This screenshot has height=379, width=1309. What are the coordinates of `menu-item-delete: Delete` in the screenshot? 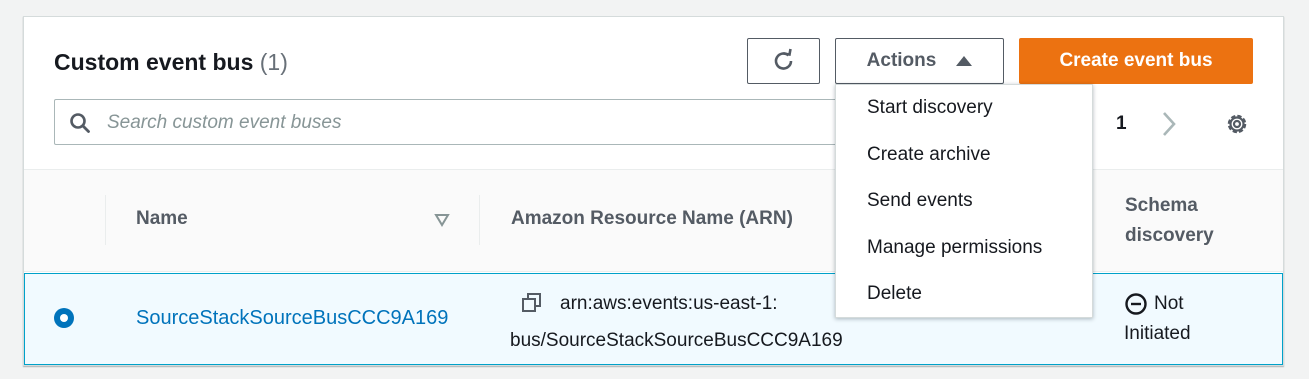 It's located at (964, 294).